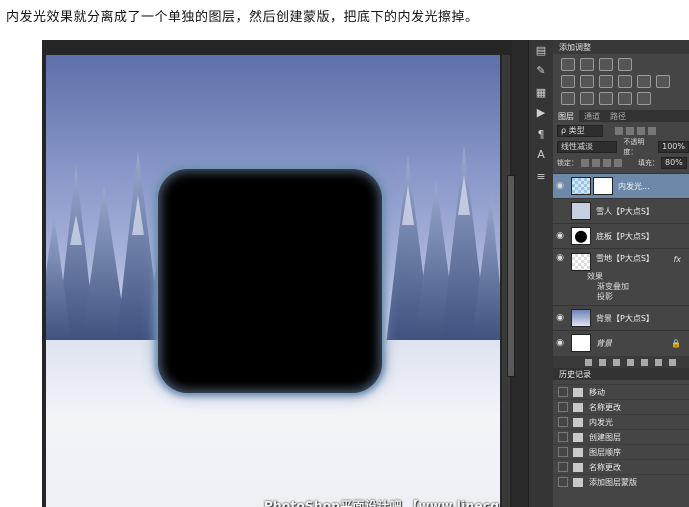 The height and width of the screenshot is (507, 689). I want to click on black-rounded-square-layer, so click(270, 281).